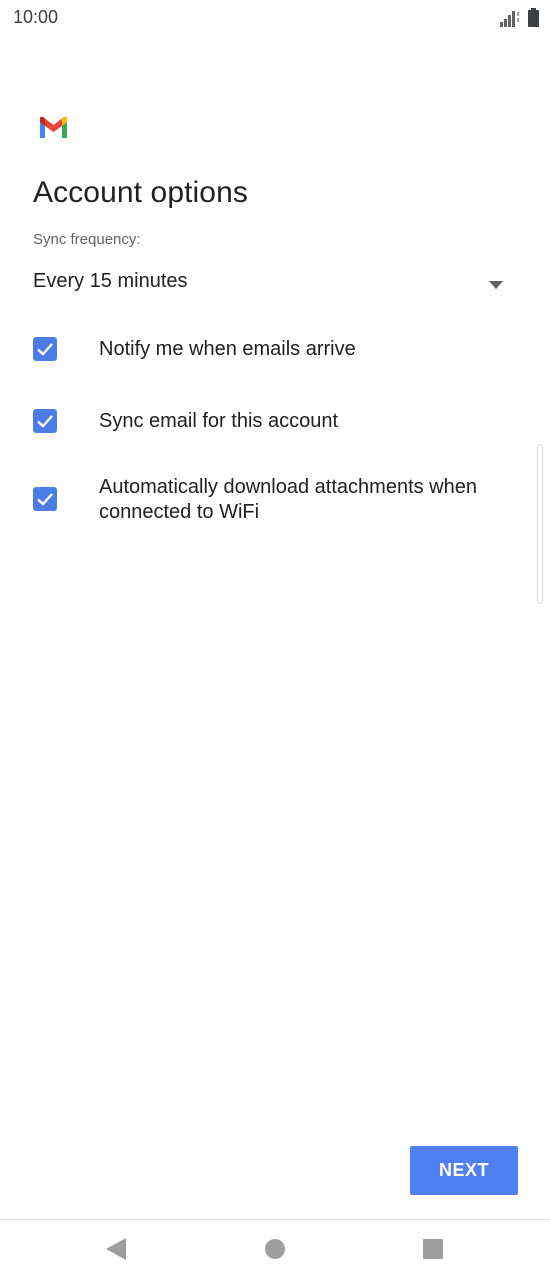  I want to click on sync-frequency-dropdown: Every 15 minutes, so click(273, 282).